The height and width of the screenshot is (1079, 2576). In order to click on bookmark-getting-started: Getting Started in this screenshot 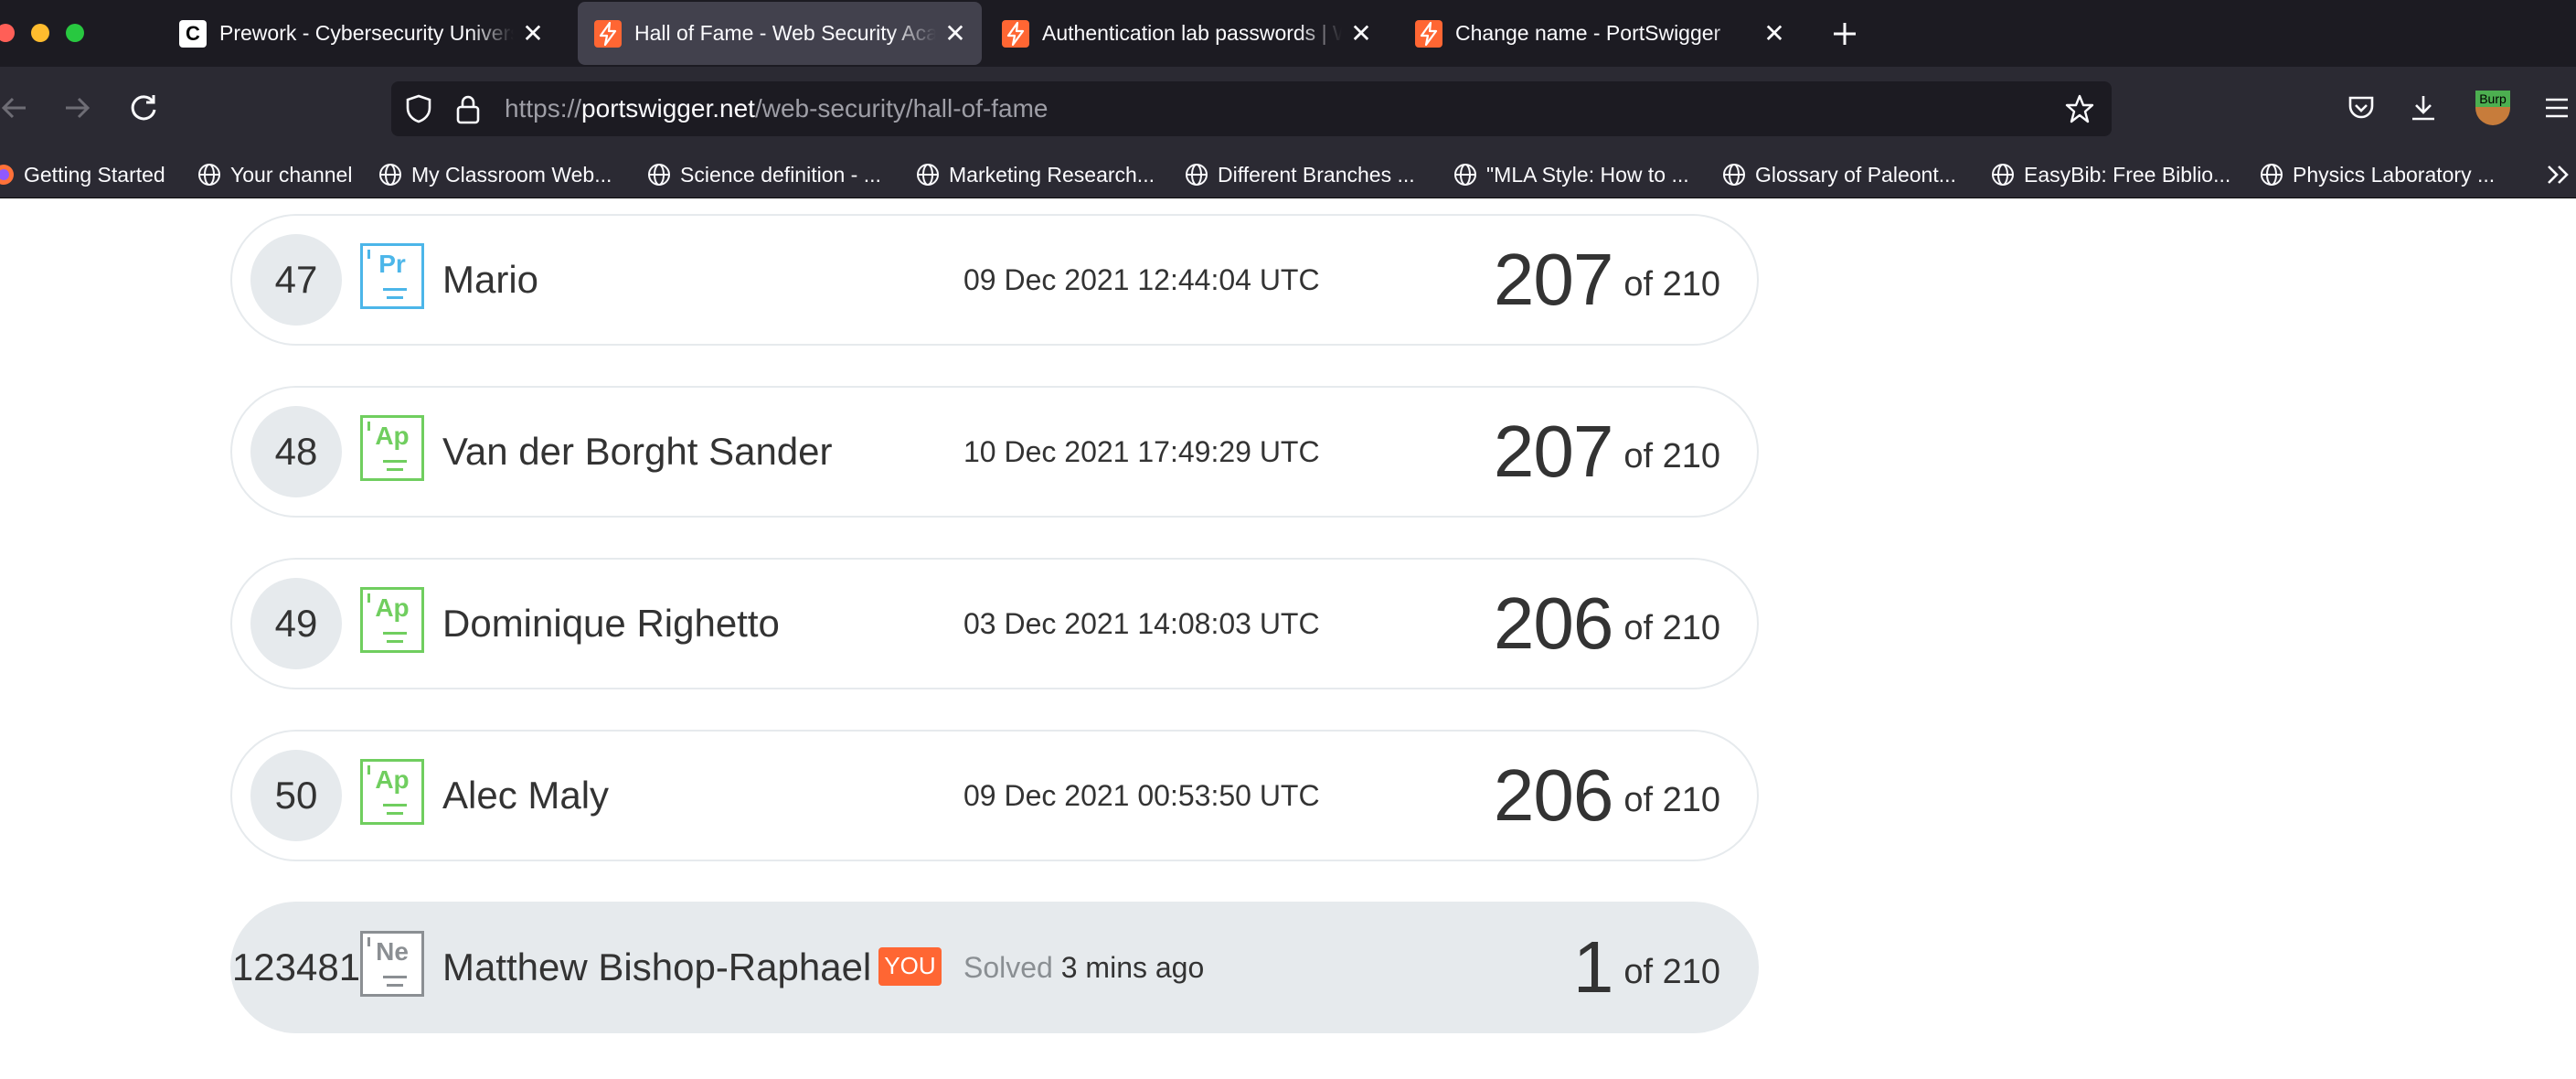, I will do `click(82, 174)`.